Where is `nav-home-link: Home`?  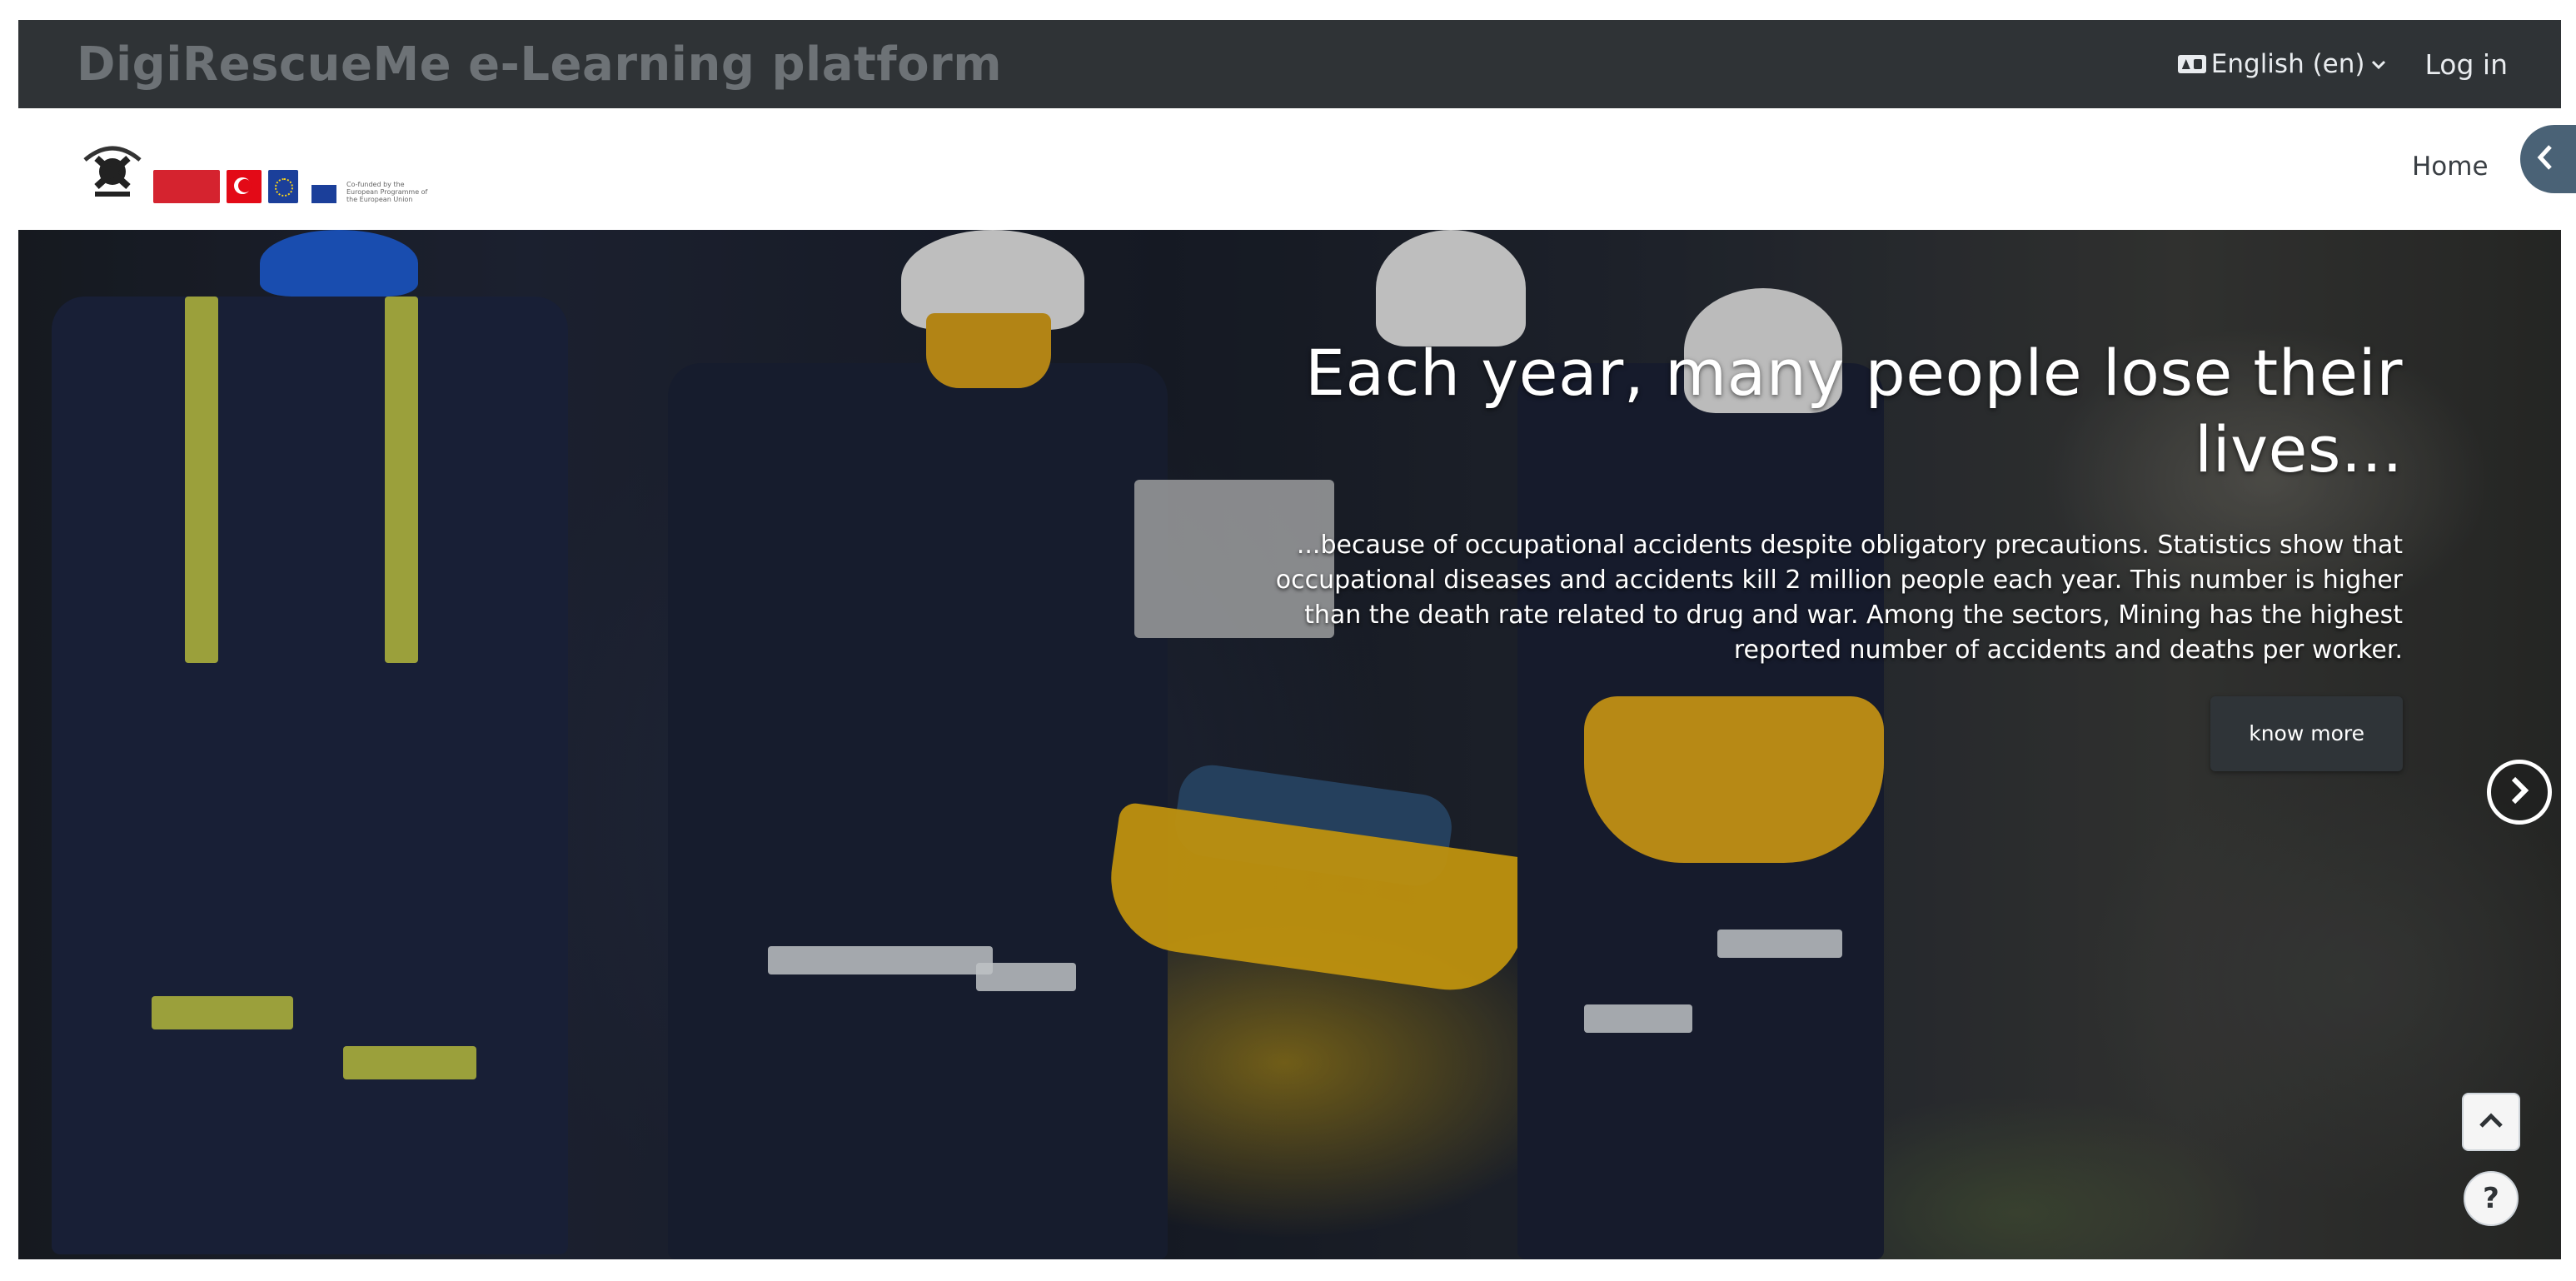
nav-home-link: Home is located at coordinates (2450, 167).